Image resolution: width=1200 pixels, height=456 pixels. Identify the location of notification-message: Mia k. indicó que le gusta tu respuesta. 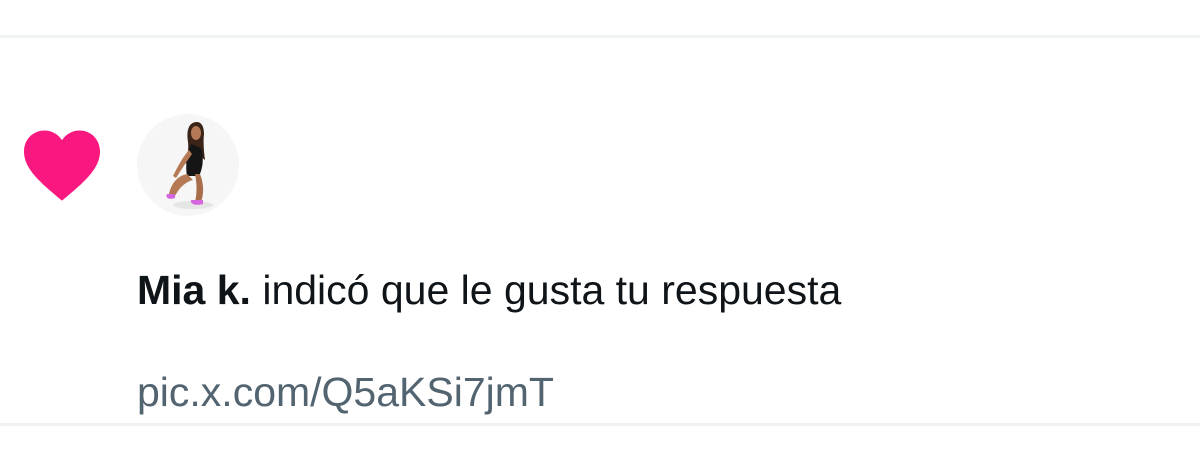
(489, 290).